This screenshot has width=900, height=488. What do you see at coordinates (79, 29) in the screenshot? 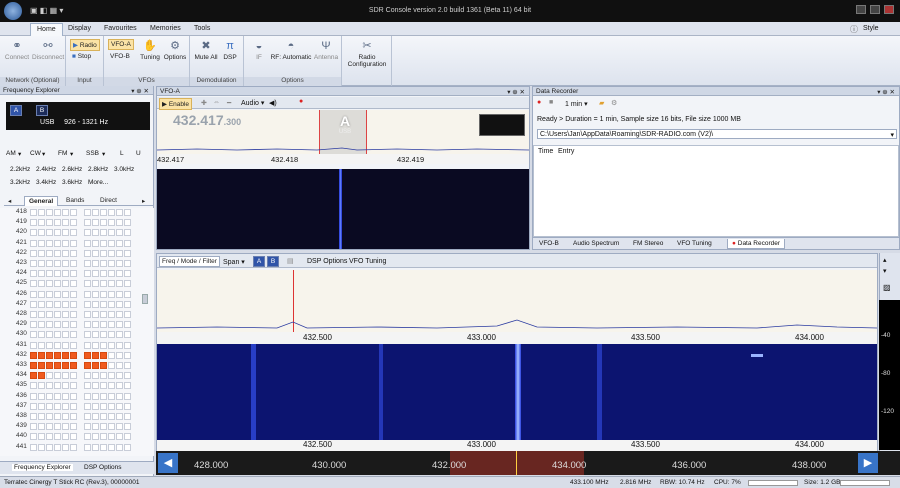
I see `tab-display: Display` at bounding box center [79, 29].